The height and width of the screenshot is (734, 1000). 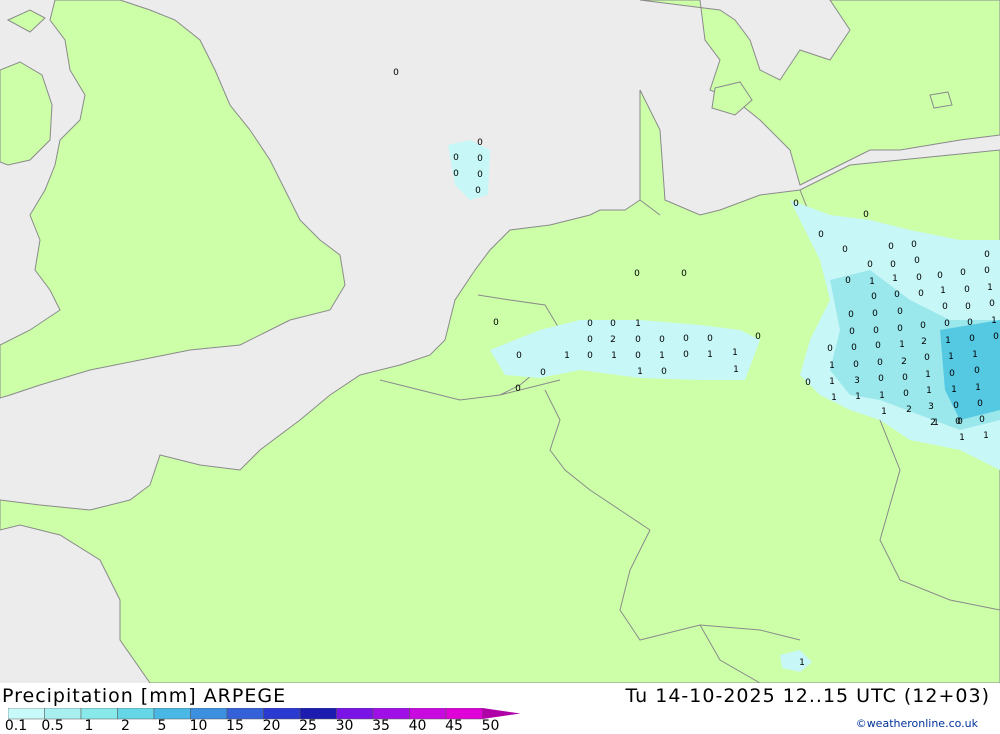 What do you see at coordinates (308, 726) in the screenshot?
I see `legend-label: 25` at bounding box center [308, 726].